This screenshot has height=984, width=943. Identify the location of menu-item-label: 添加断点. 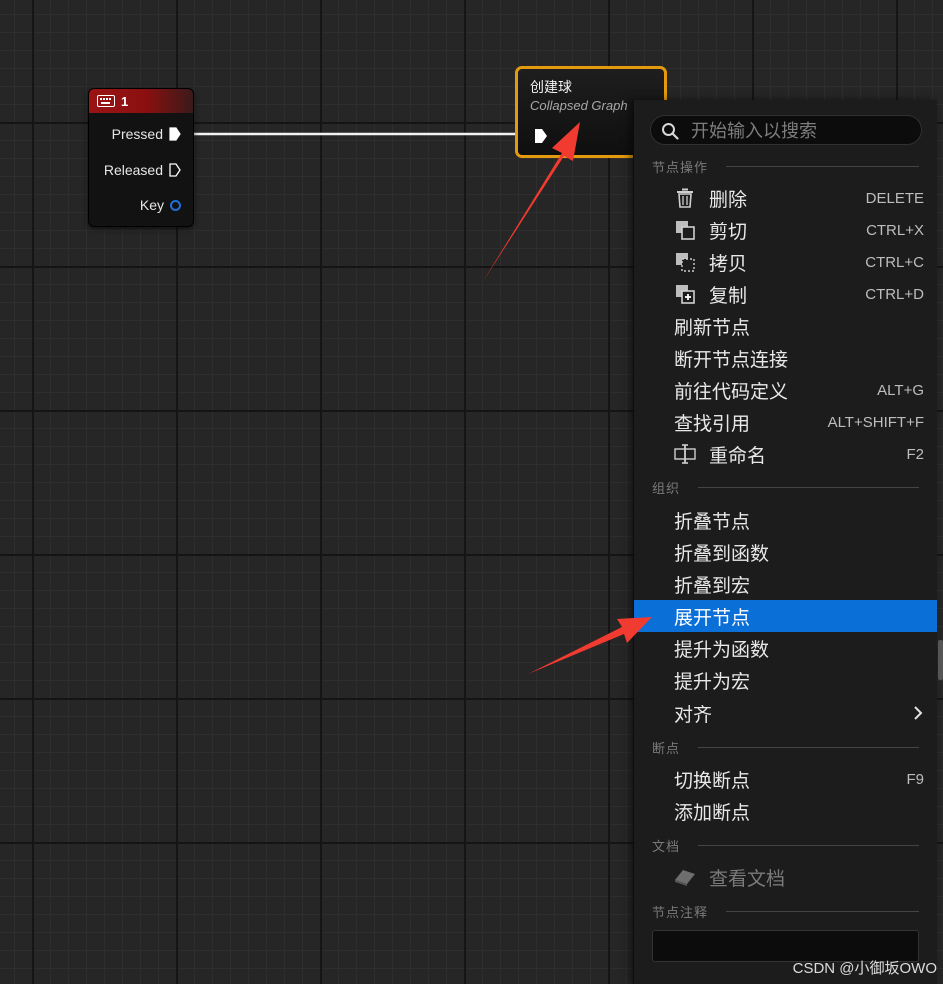
(712, 813).